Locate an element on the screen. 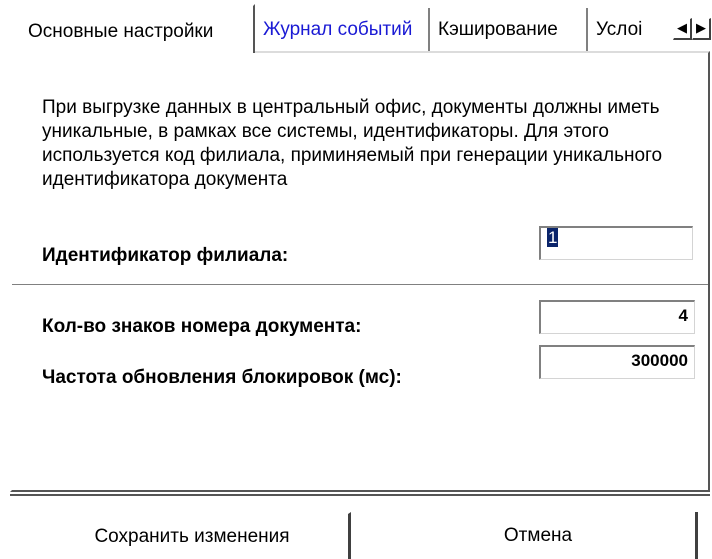 Image resolution: width=712 pixels, height=559 pixels. tab-main-settings: Основные настройки is located at coordinates (132, 28).